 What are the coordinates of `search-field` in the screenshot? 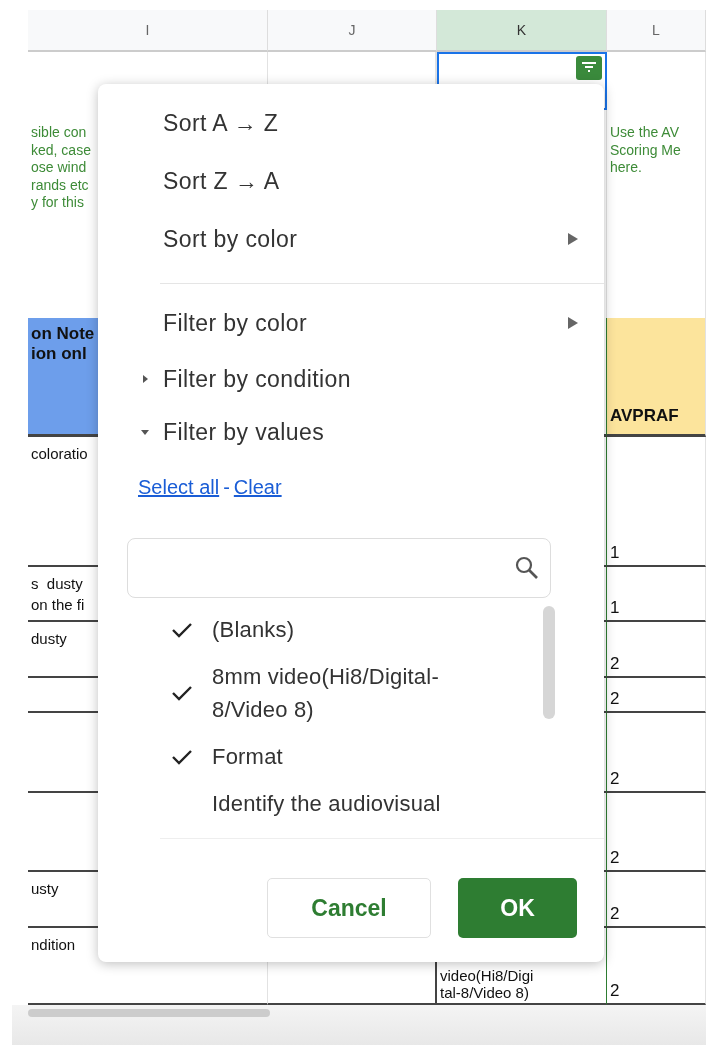 It's located at (339, 568).